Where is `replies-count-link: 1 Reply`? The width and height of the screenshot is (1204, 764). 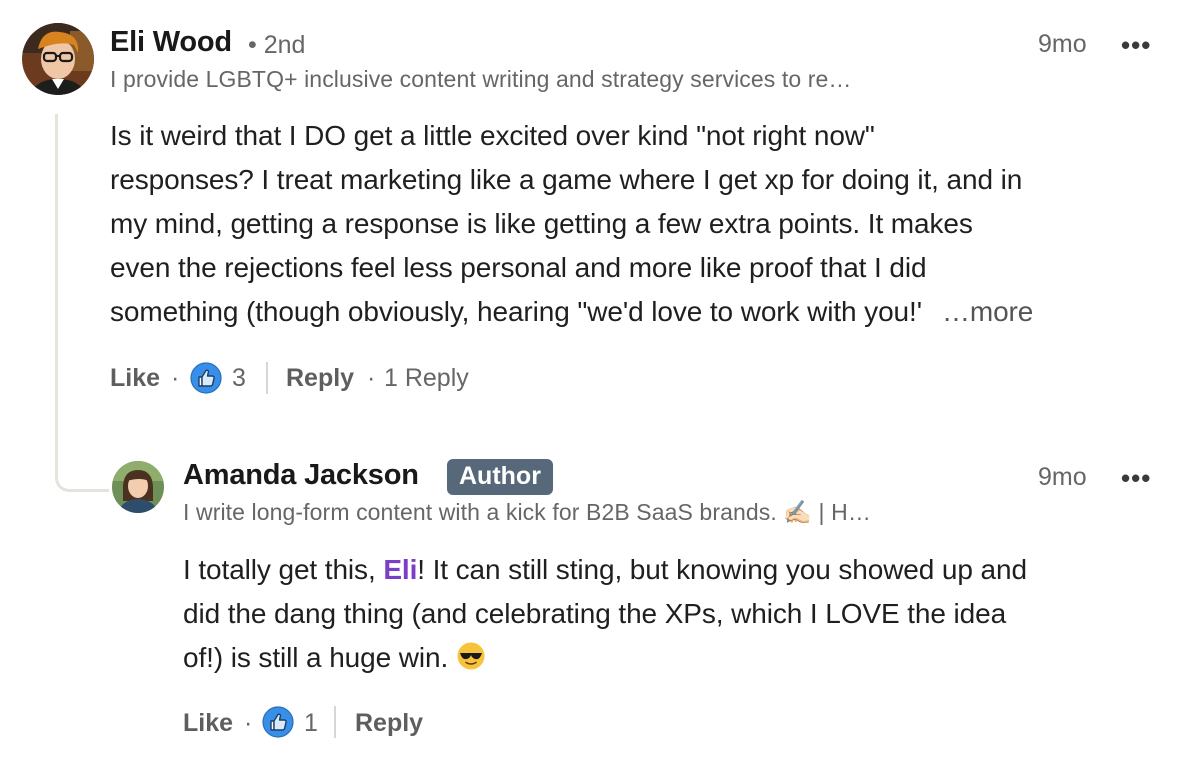 replies-count-link: 1 Reply is located at coordinates (426, 378).